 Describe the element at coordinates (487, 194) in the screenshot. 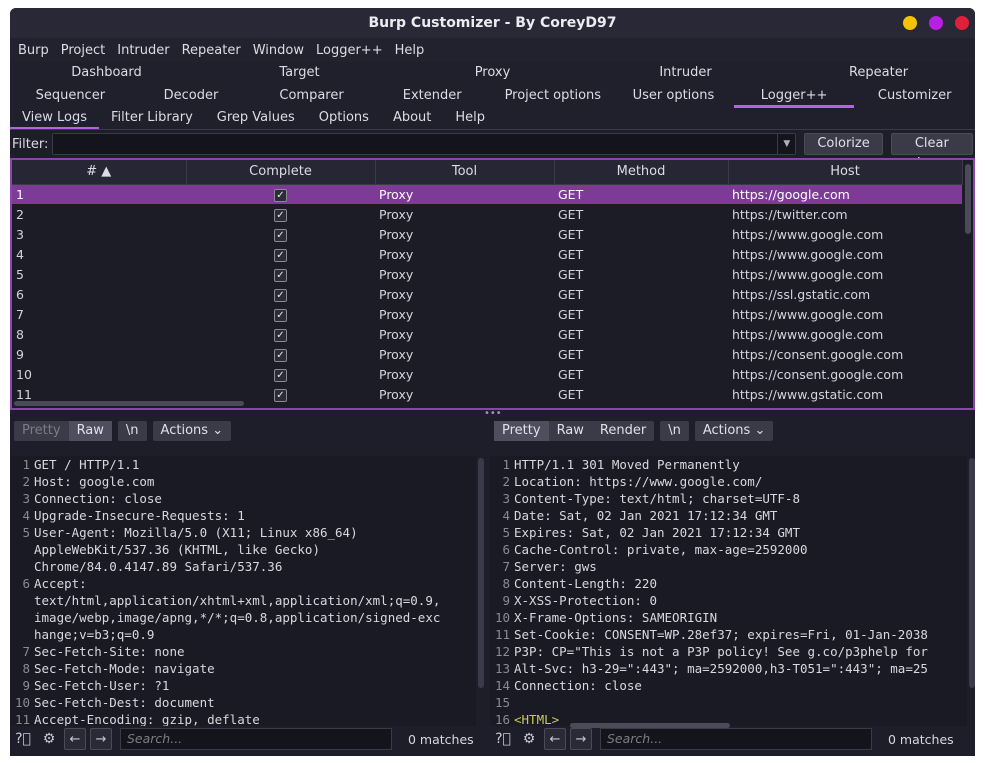

I see `table-row: 1 ✓ Proxy GET https://google.com` at that location.